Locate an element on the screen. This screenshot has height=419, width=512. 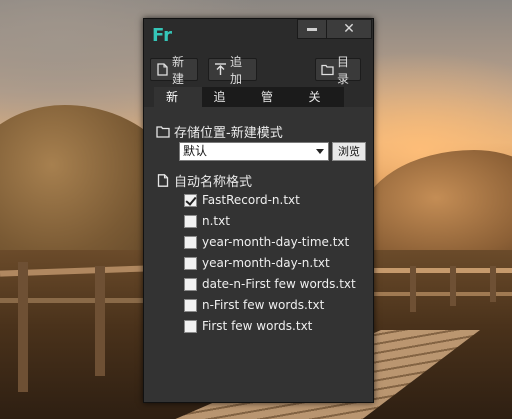
close-icon: ✕ is located at coordinates (349, 29).